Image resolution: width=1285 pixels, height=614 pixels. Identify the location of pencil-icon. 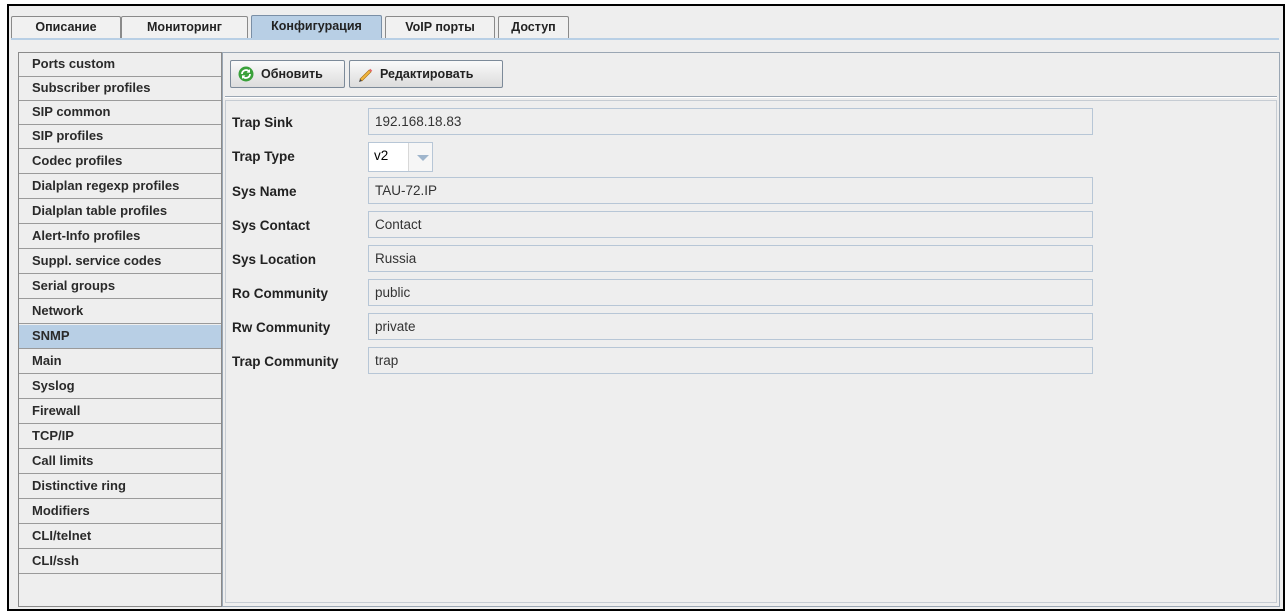
(366, 75).